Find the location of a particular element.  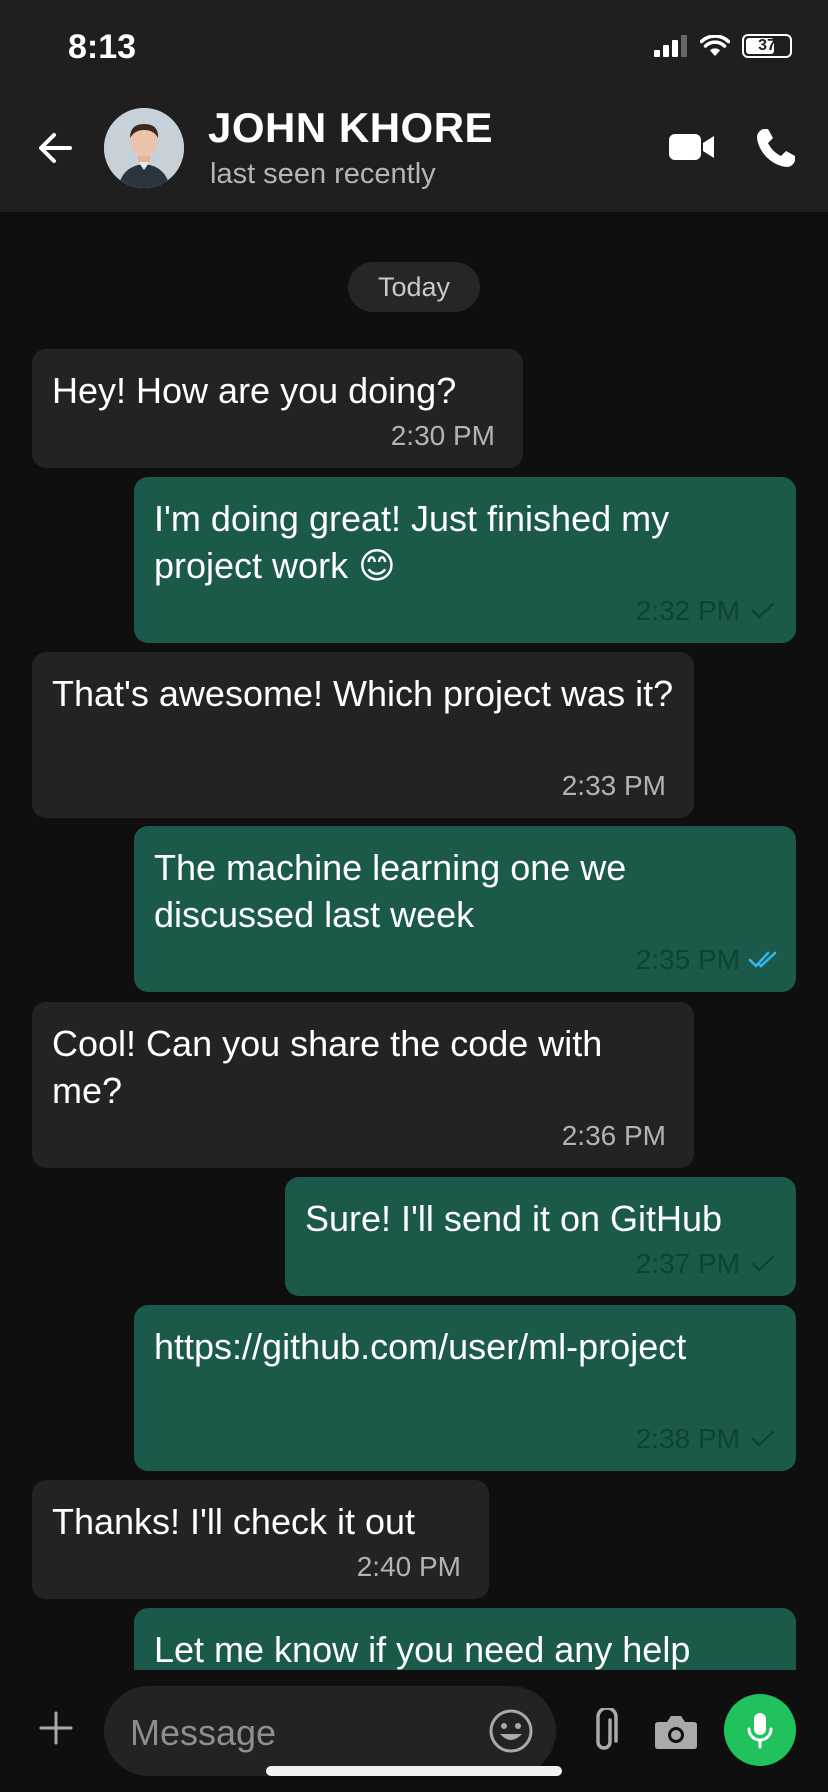

contact-last-seen: last seen recently is located at coordinates (323, 174).